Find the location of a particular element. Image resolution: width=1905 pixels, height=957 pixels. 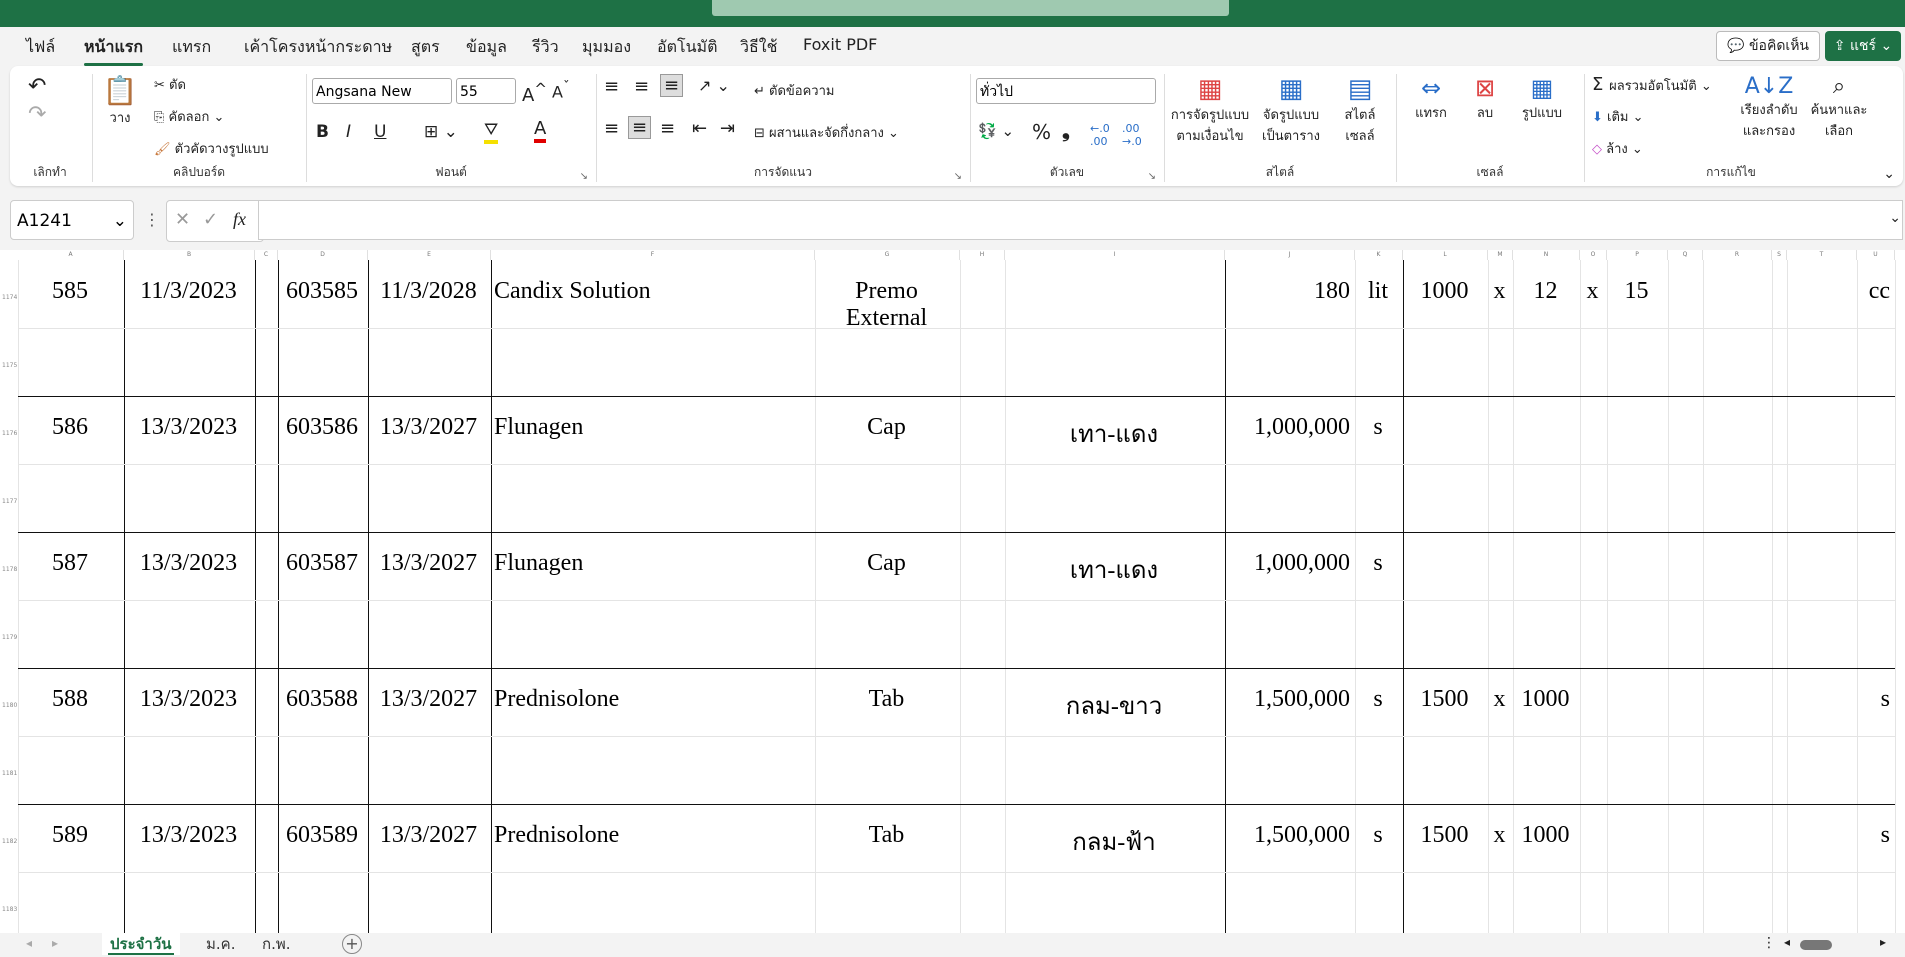

sheet-tab-jan: ม.ค. is located at coordinates (220, 944).